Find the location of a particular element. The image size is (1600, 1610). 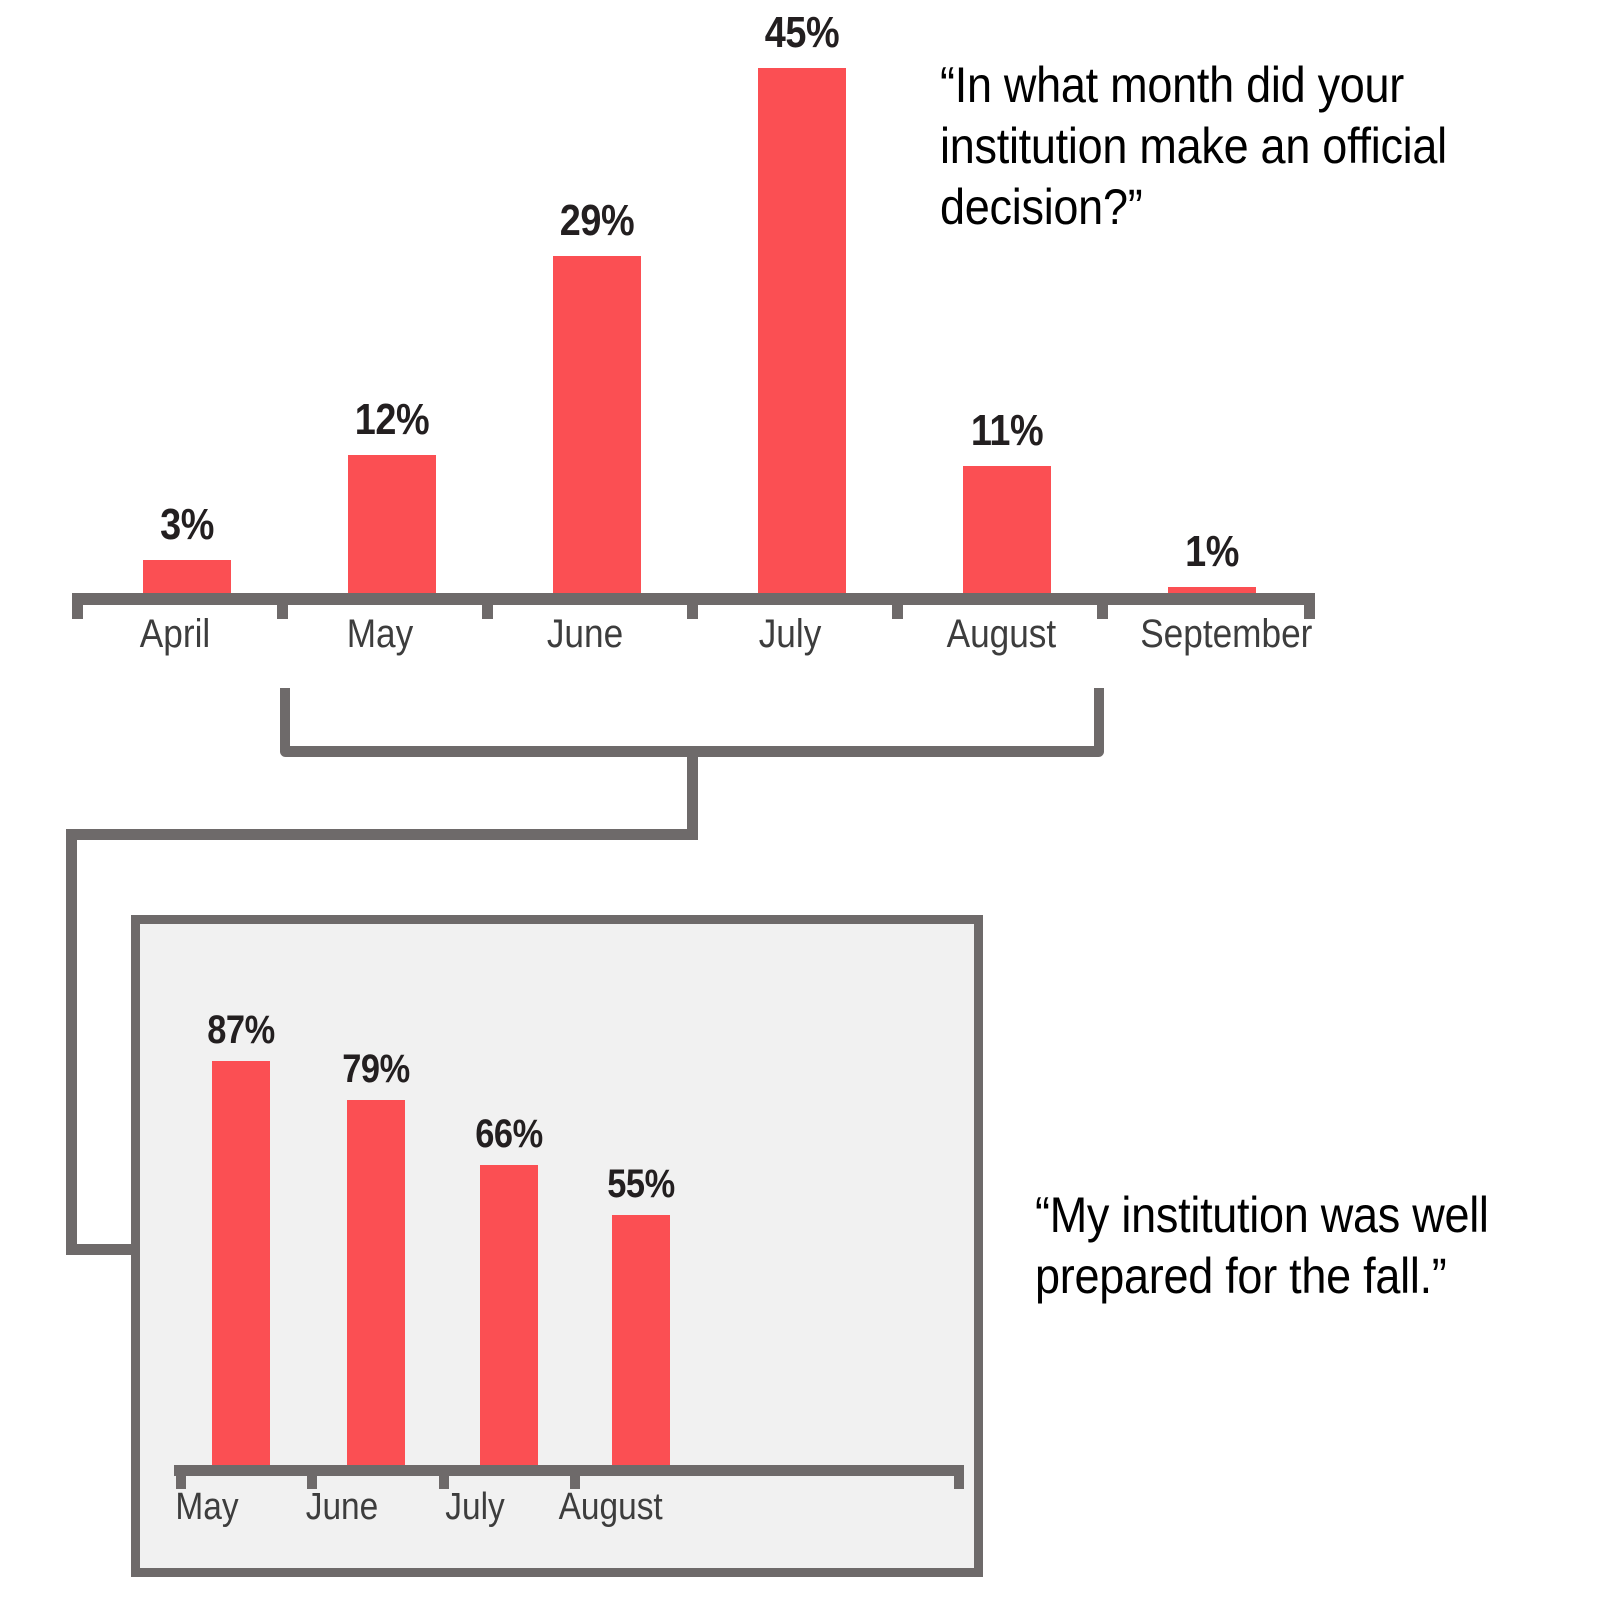

value-label-april: 3% is located at coordinates (187, 524).